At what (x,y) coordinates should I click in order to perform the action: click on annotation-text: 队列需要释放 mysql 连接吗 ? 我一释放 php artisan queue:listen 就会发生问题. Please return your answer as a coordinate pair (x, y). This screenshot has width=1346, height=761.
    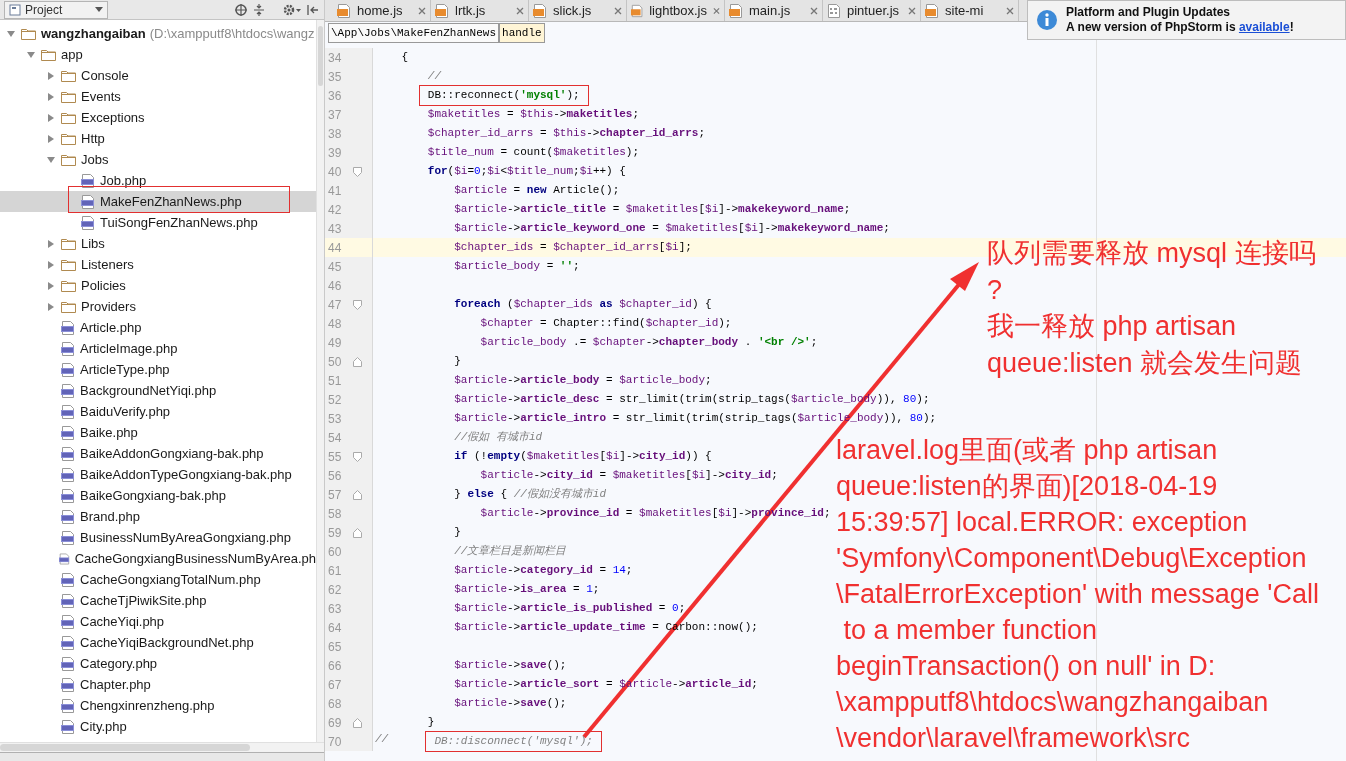
    Looking at the image, I should click on (1151, 308).